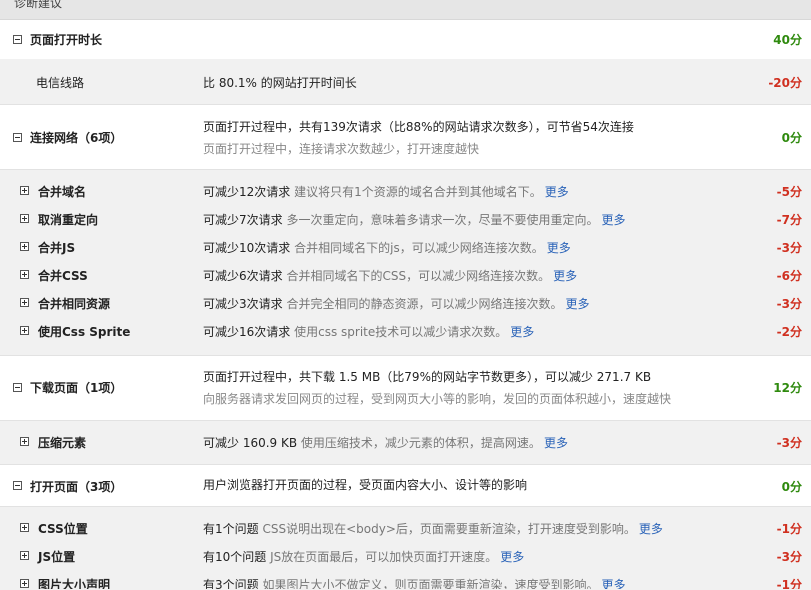 The height and width of the screenshot is (590, 811). Describe the element at coordinates (231, 583) in the screenshot. I see `sub-item-lead: 有3个问题` at that location.